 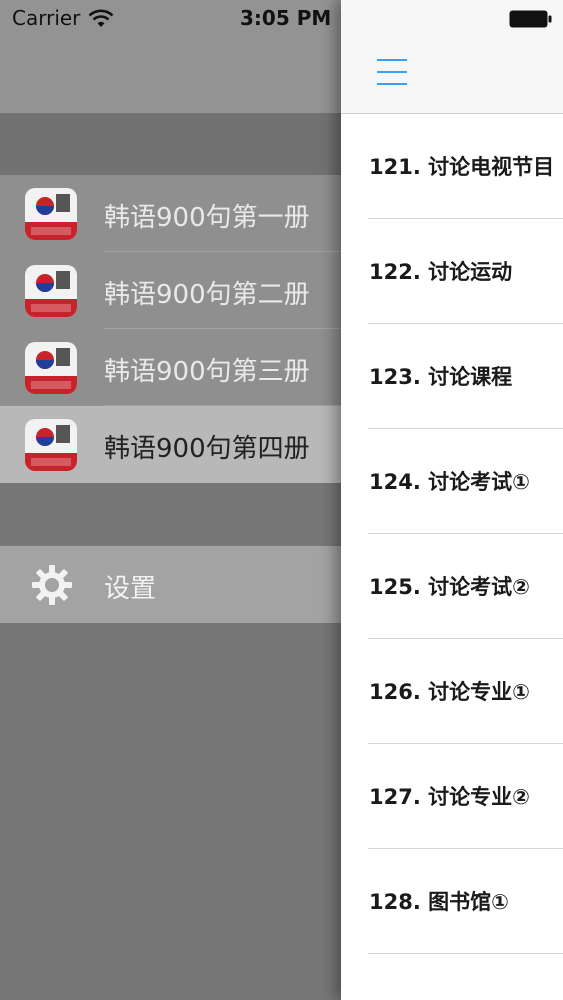 I want to click on carrier-label: Carrier, so click(x=46, y=18).